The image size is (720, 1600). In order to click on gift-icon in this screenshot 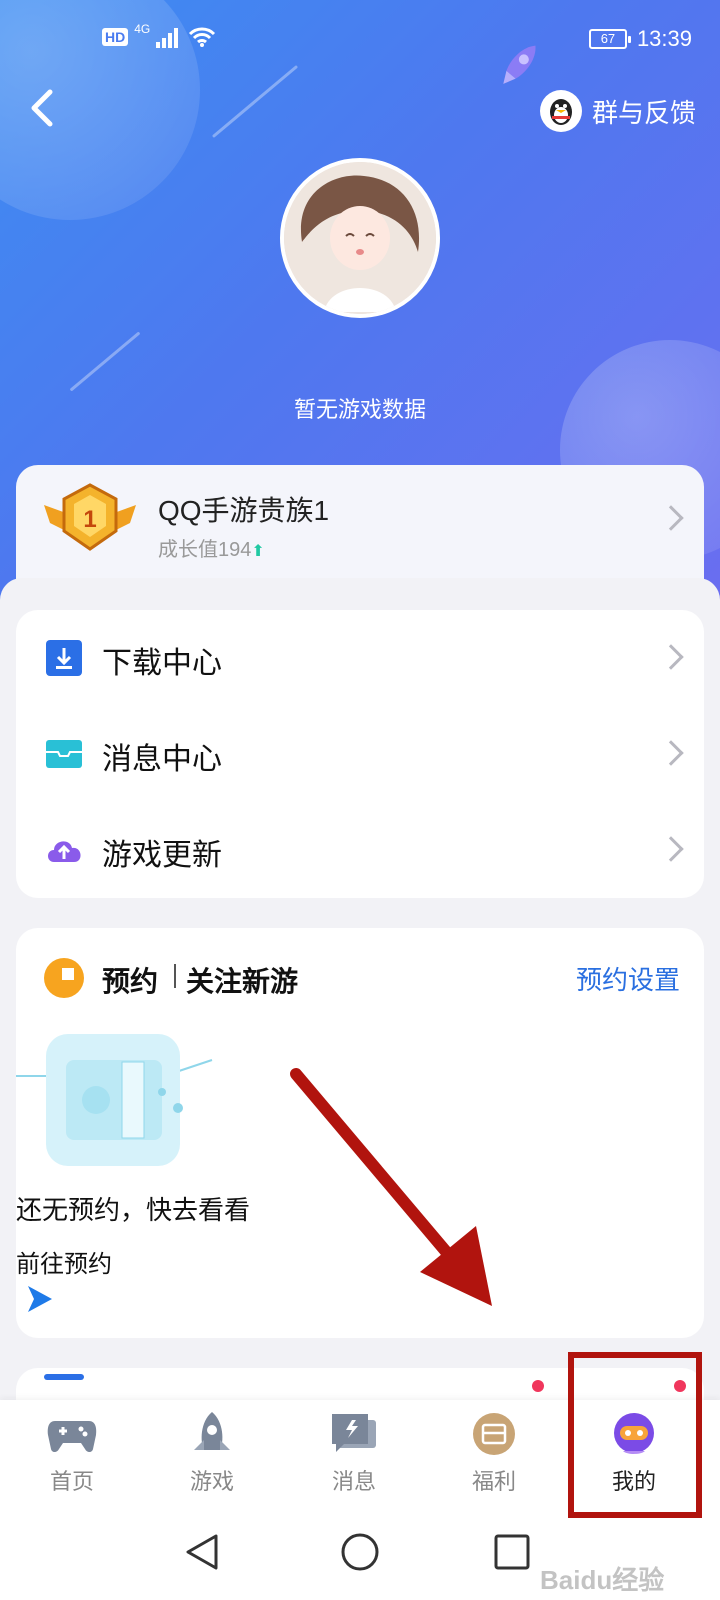, I will do `click(494, 1434)`.